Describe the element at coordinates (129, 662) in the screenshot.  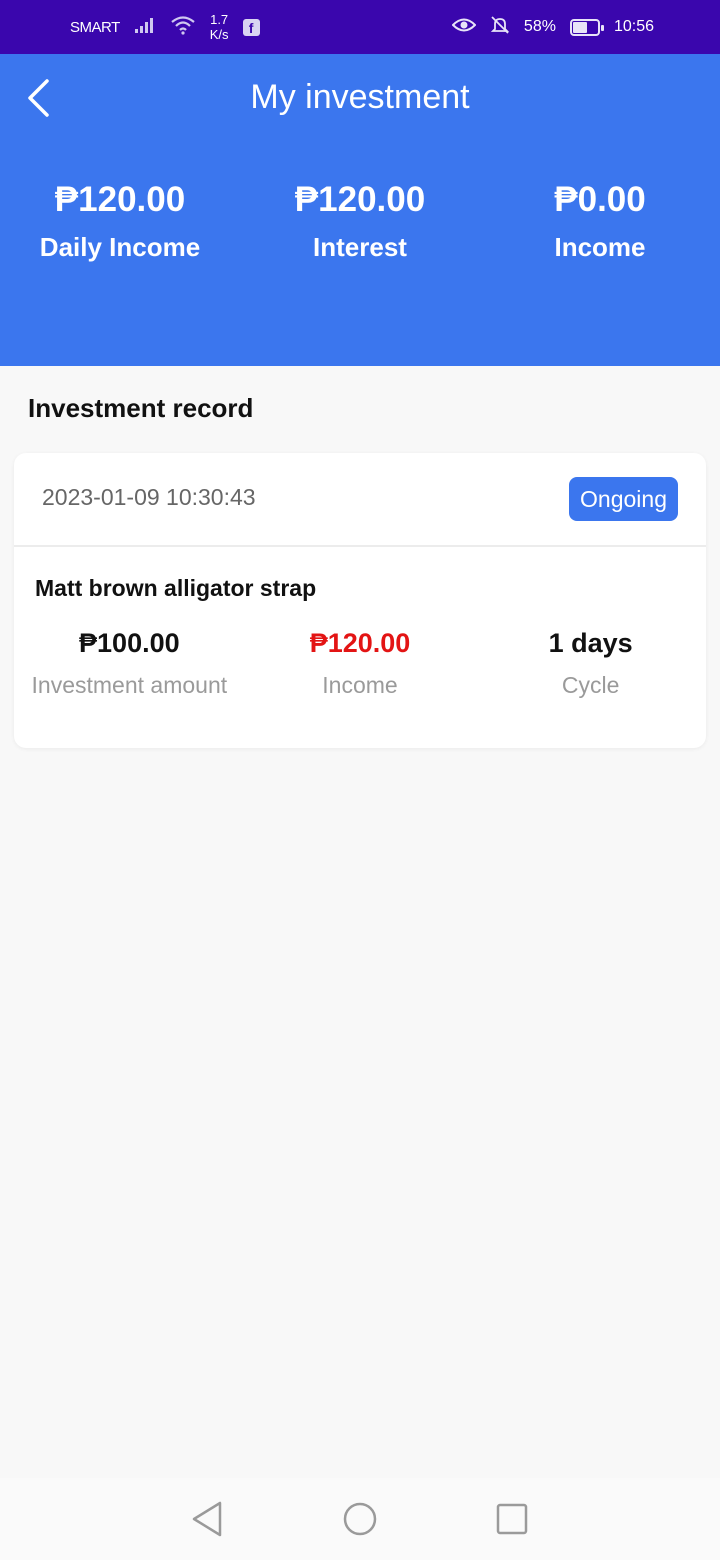
I see `record-investment-amount: ₱100.00 Investment amount` at that location.